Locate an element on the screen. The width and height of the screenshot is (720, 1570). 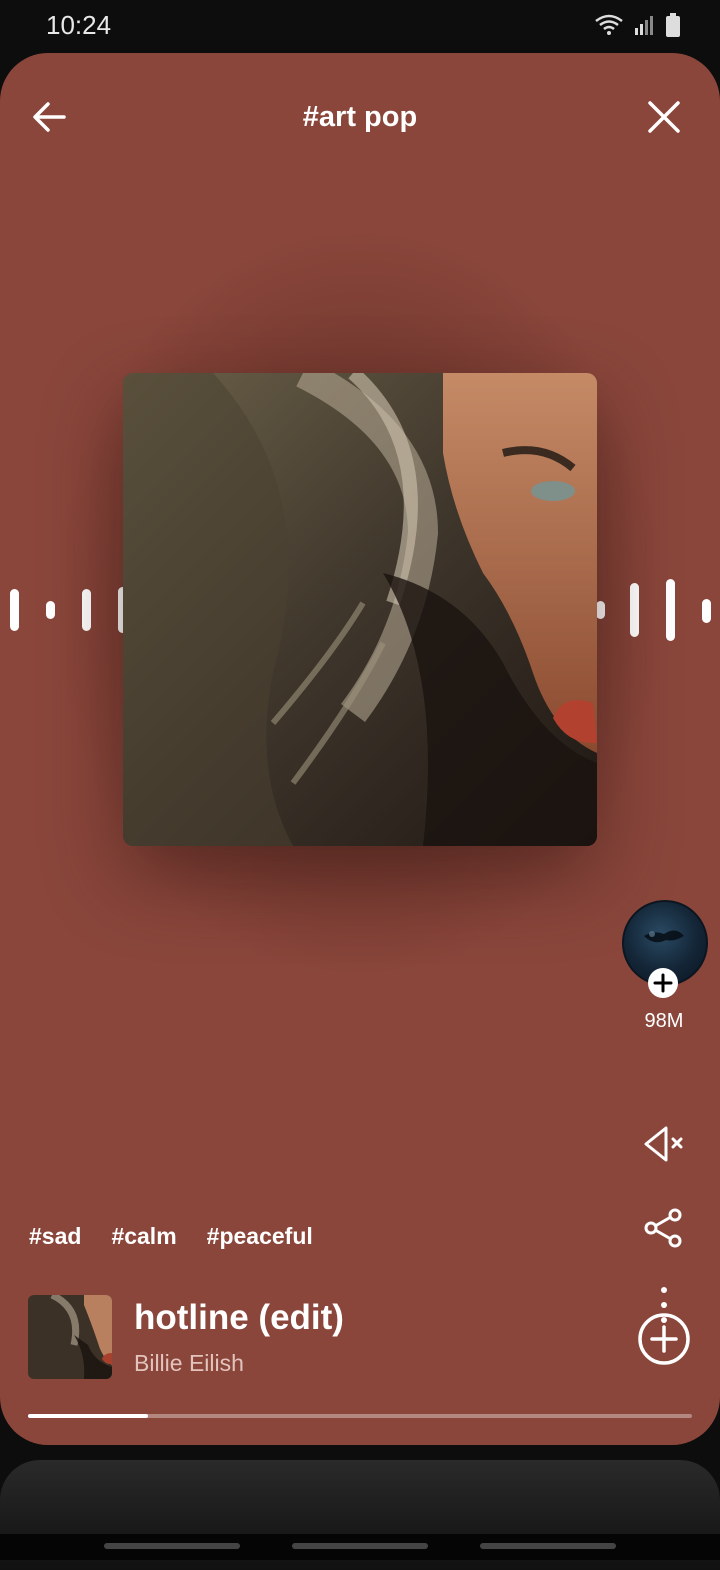
playback-progress is located at coordinates (360, 1416).